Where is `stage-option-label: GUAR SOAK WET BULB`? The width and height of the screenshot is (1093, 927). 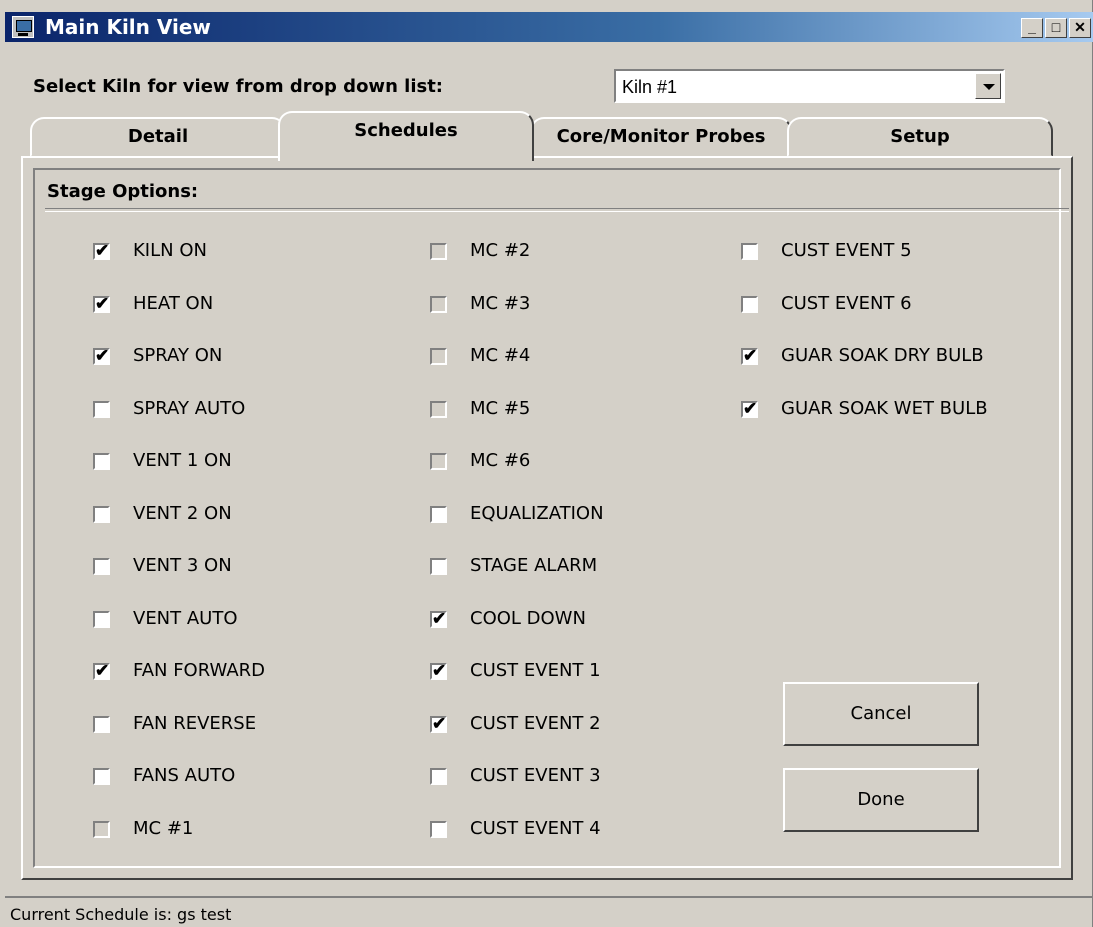 stage-option-label: GUAR SOAK WET BULB is located at coordinates (884, 408).